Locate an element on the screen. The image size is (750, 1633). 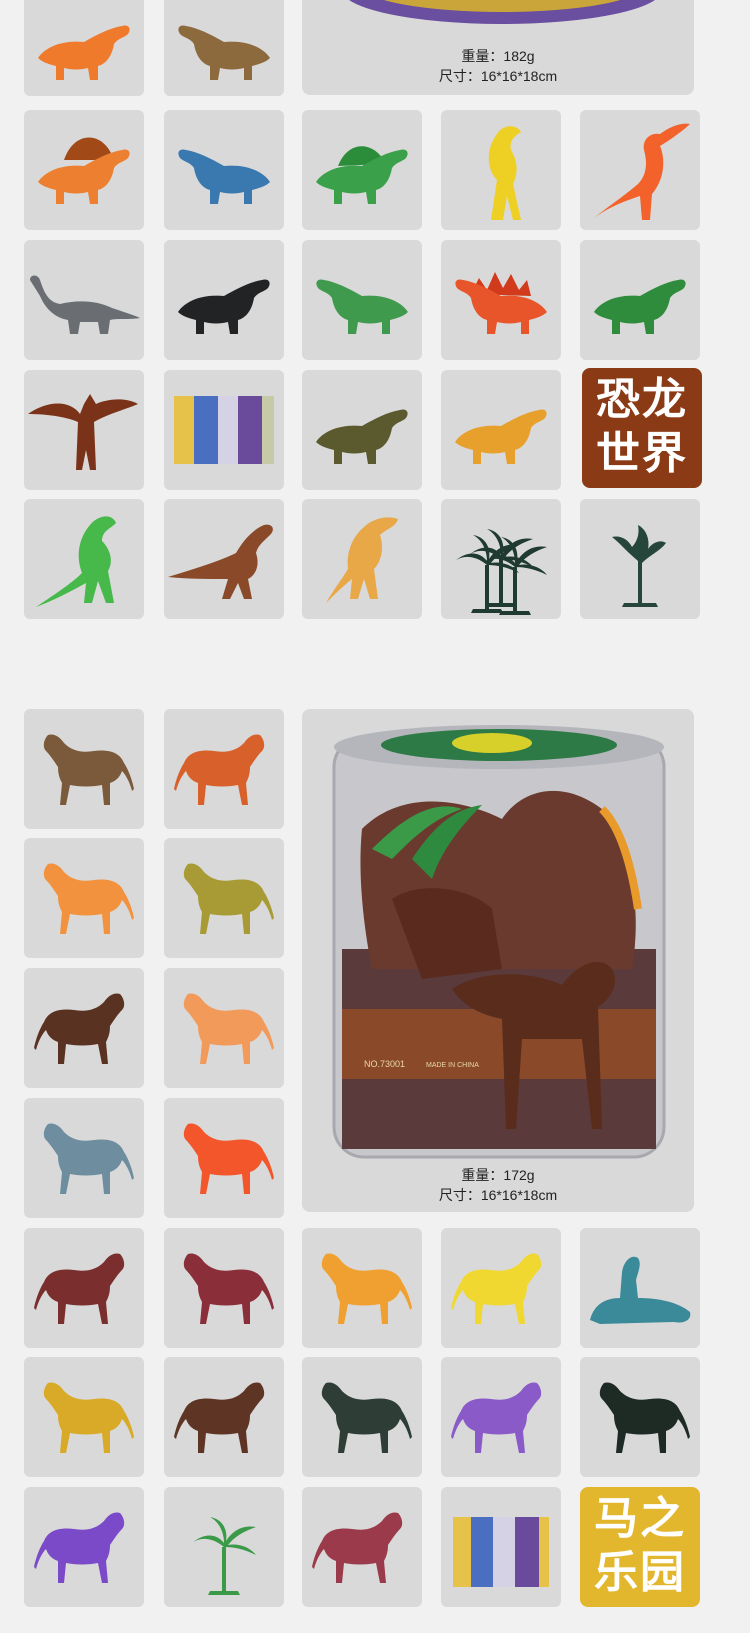
product-tile-green-tyrannosaur is located at coordinates (640, 300).